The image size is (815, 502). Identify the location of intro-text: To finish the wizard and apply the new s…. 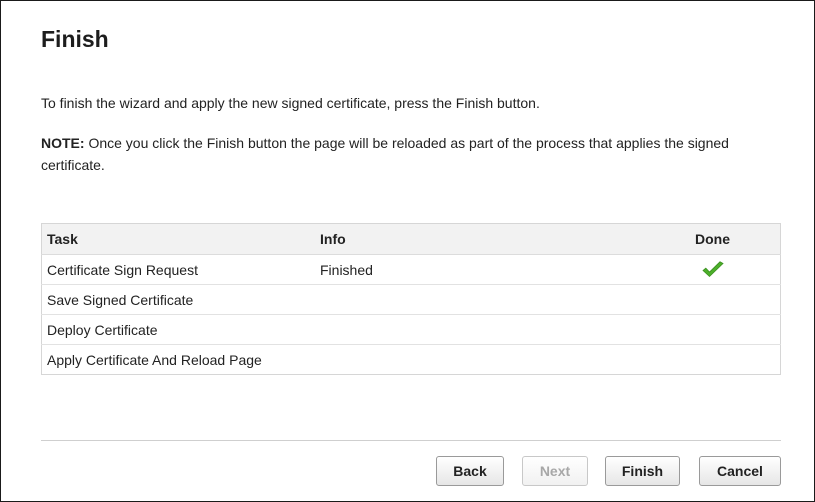
(290, 103).